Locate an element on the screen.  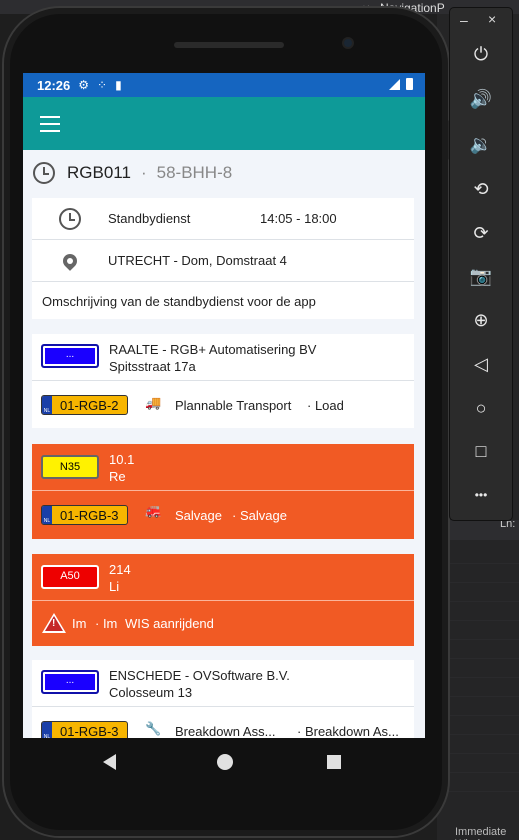
rotate-right-icon: ⟳ is located at coordinates (481, 233).